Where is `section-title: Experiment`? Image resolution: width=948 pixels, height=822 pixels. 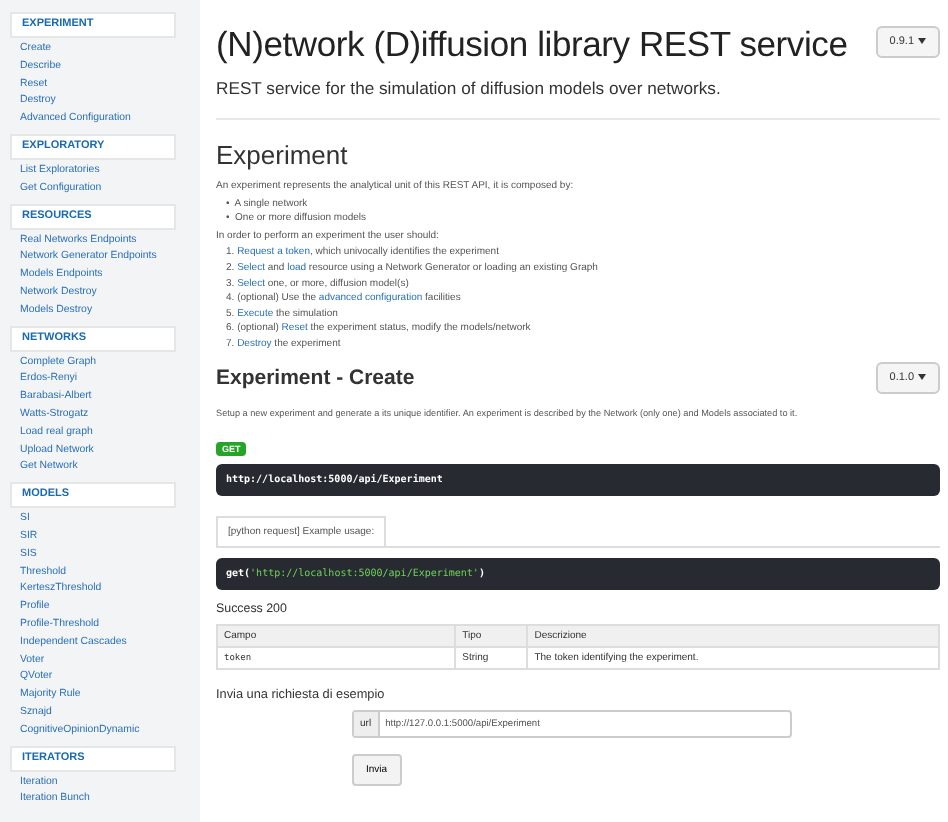 section-title: Experiment is located at coordinates (283, 155).